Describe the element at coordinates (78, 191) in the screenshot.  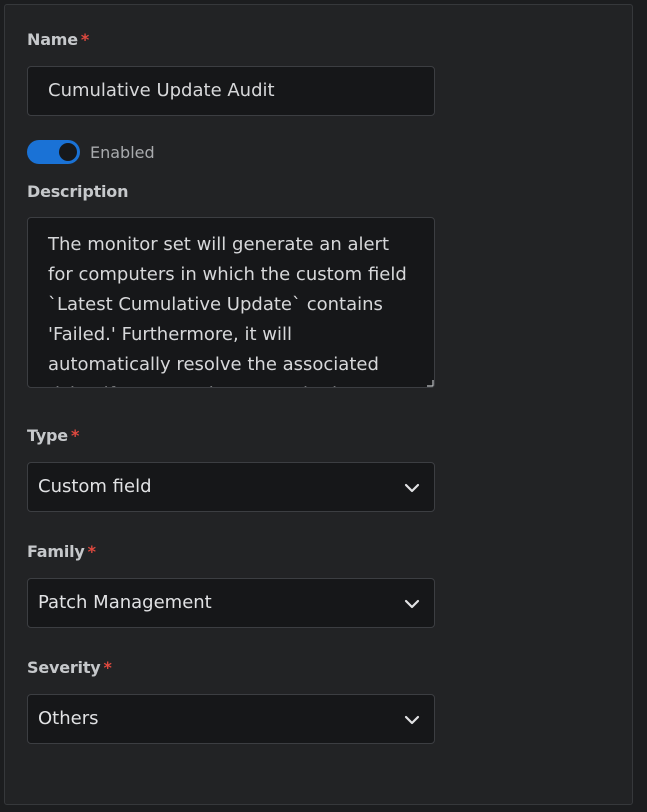
I see `description-label: Description` at that location.